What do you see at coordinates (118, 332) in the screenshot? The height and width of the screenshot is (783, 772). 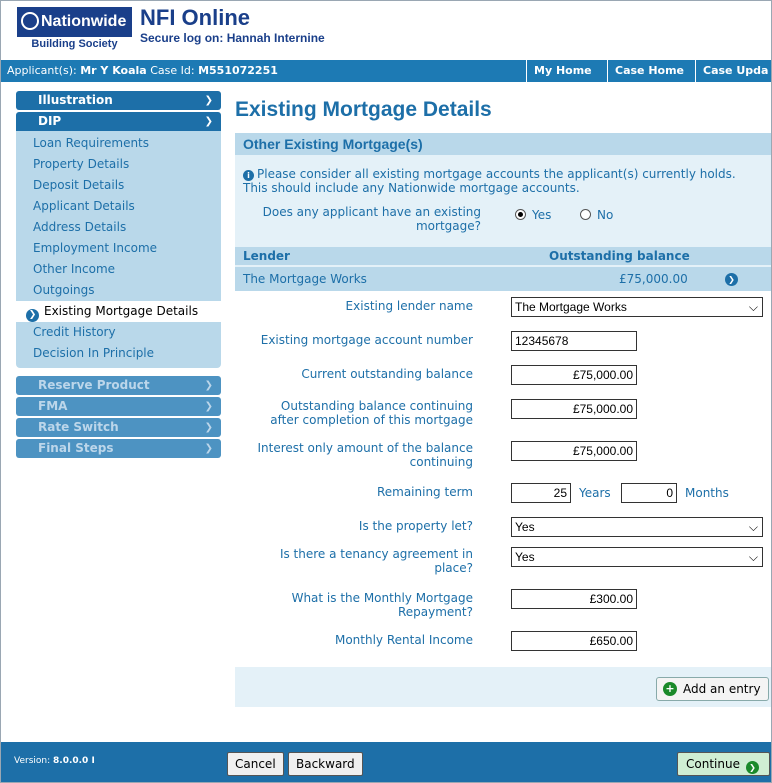 I see `sidebar-item-credit-history: Credit History` at bounding box center [118, 332].